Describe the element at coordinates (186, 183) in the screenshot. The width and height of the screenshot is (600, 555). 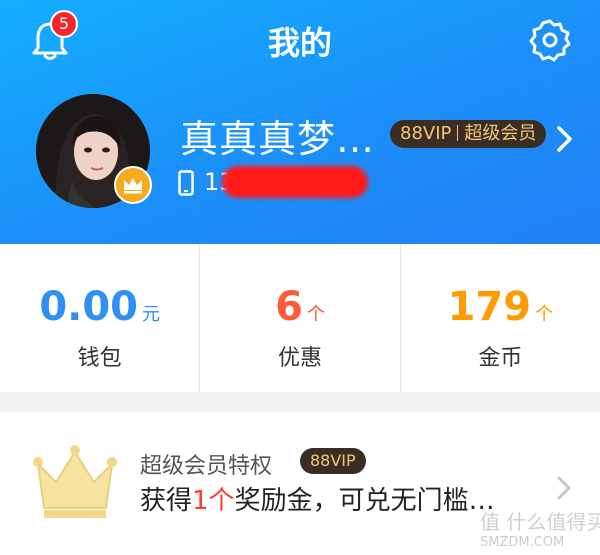
I see `phone-icon` at that location.